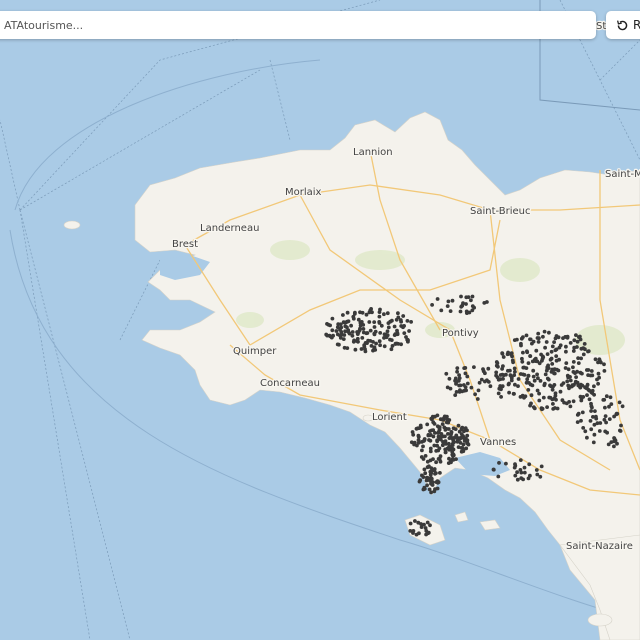 This screenshot has width=640, height=640. Describe the element at coordinates (623, 25) in the screenshot. I see `reset-button: R` at that location.